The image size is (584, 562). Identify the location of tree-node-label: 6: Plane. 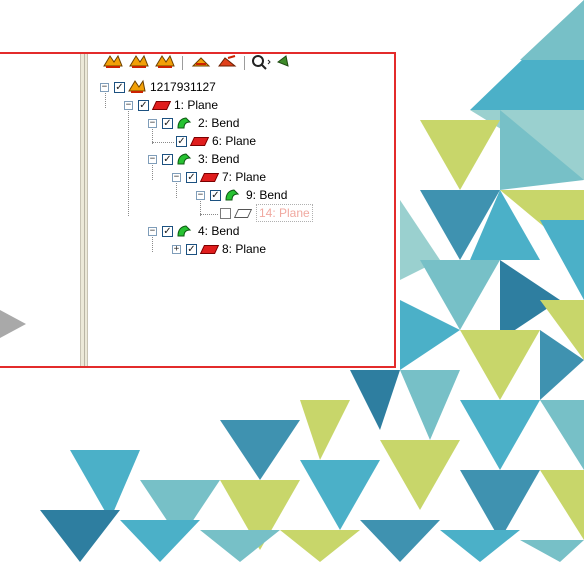
(234, 141).